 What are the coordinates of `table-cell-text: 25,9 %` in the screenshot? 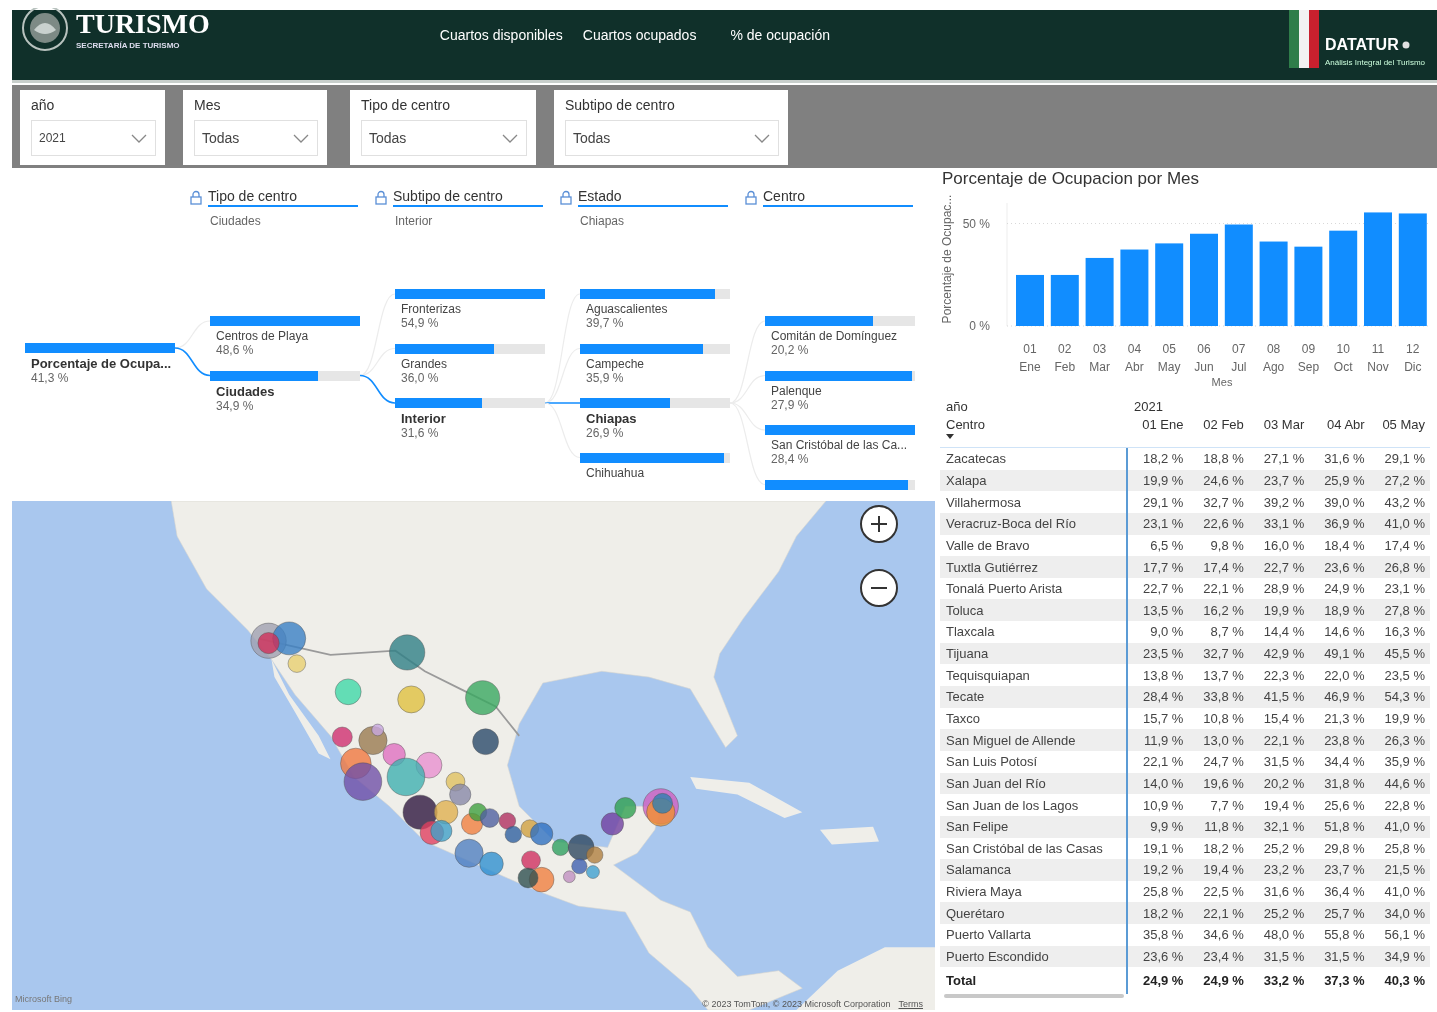 It's located at (1344, 480).